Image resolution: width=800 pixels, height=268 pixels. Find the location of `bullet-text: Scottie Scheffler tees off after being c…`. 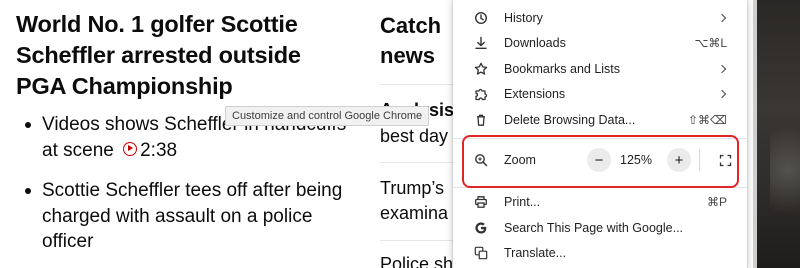

bullet-text: Scottie Scheffler tees off after being c… is located at coordinates (192, 216).